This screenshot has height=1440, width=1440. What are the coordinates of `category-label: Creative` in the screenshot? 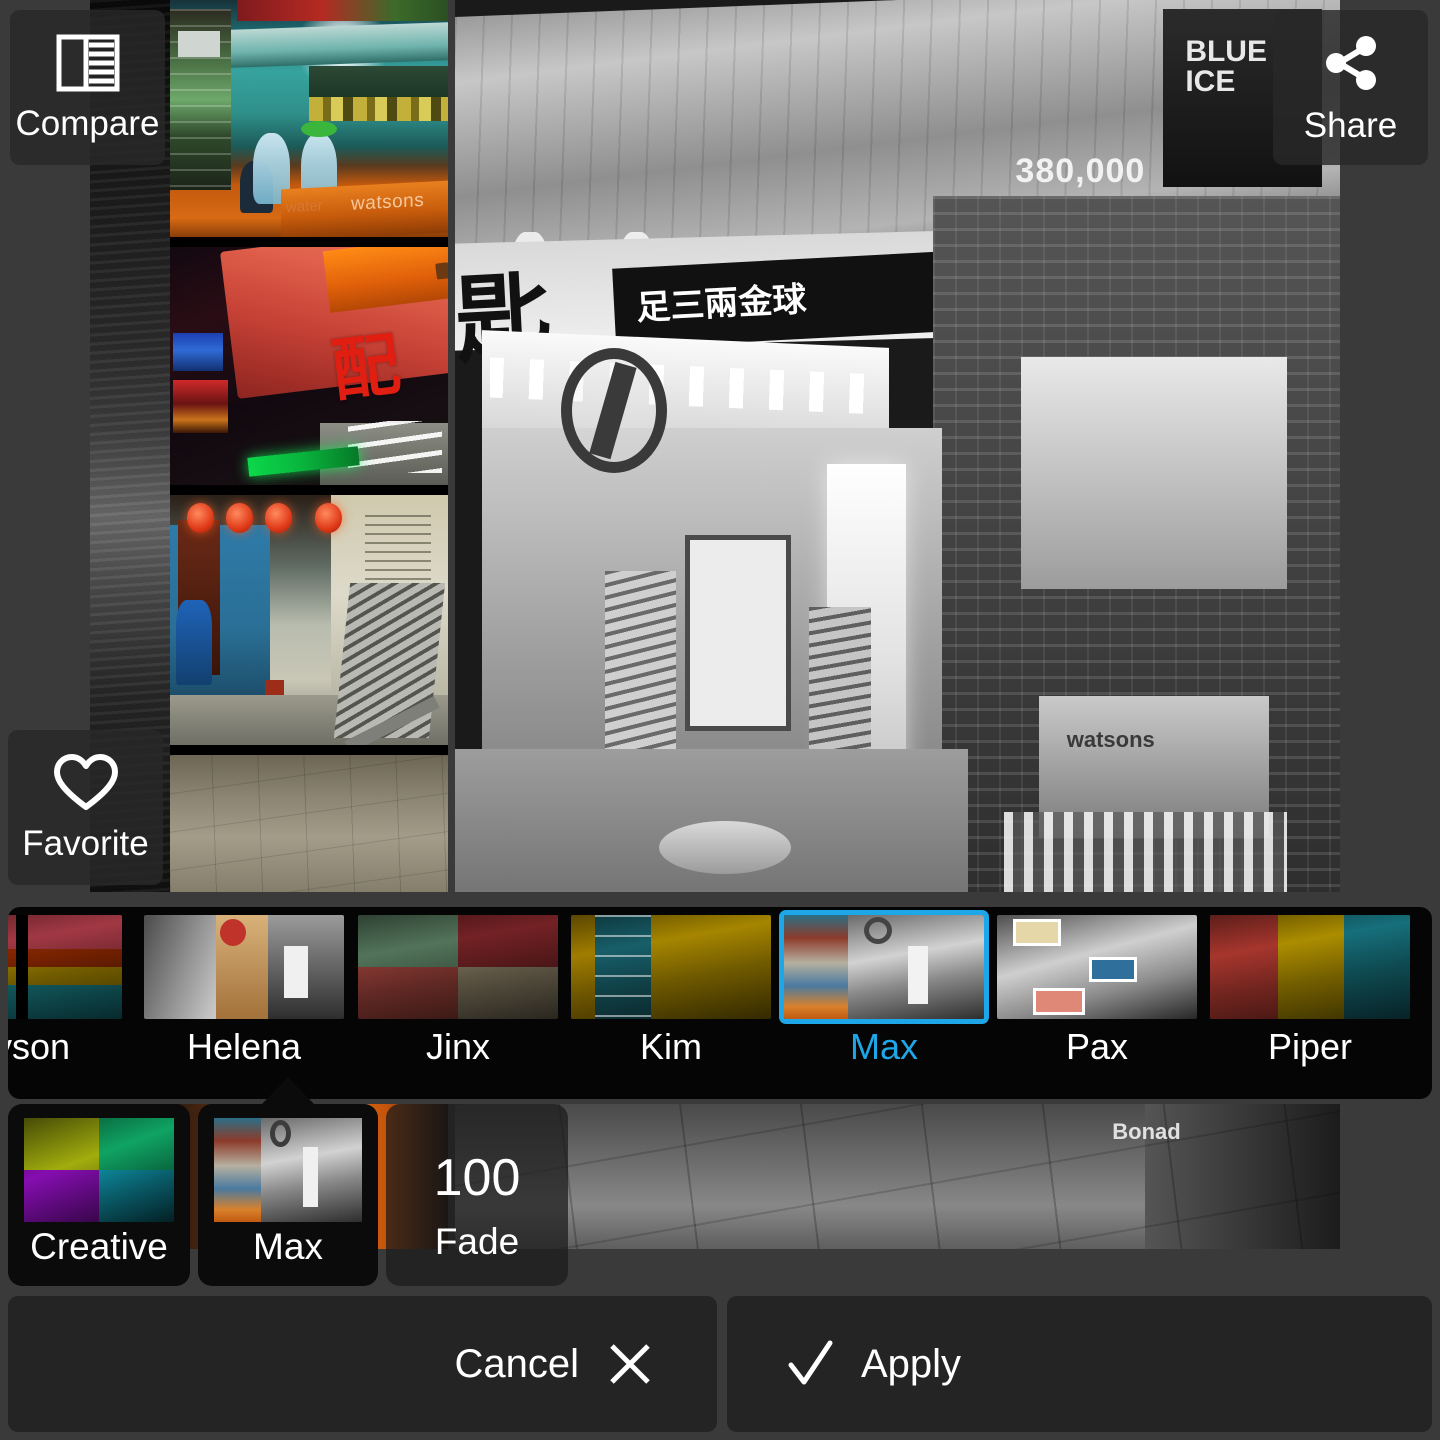 It's located at (99, 1246).